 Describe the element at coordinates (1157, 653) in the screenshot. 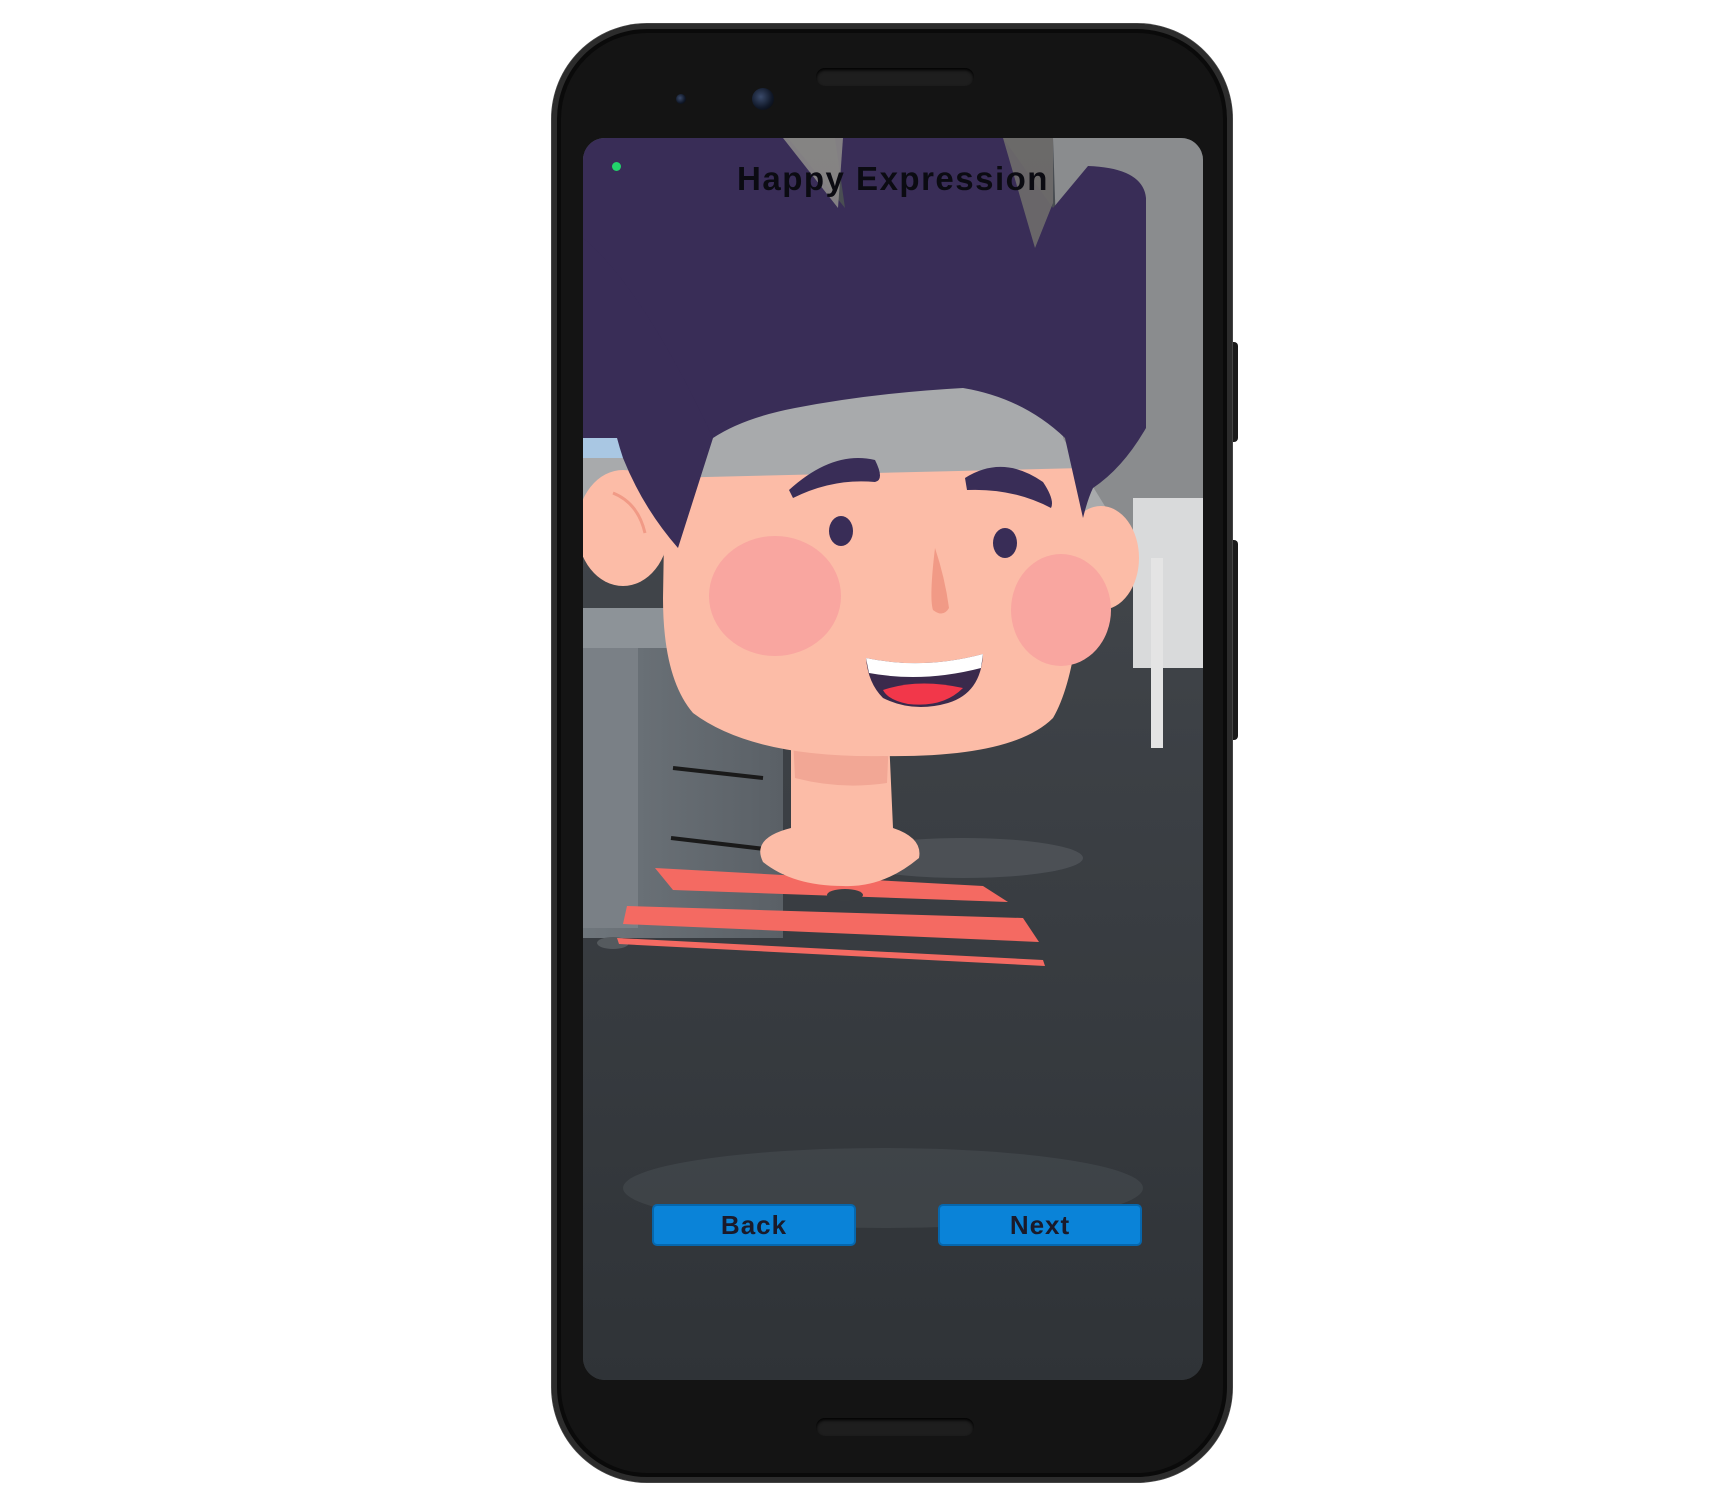

I see `chair-leg` at that location.